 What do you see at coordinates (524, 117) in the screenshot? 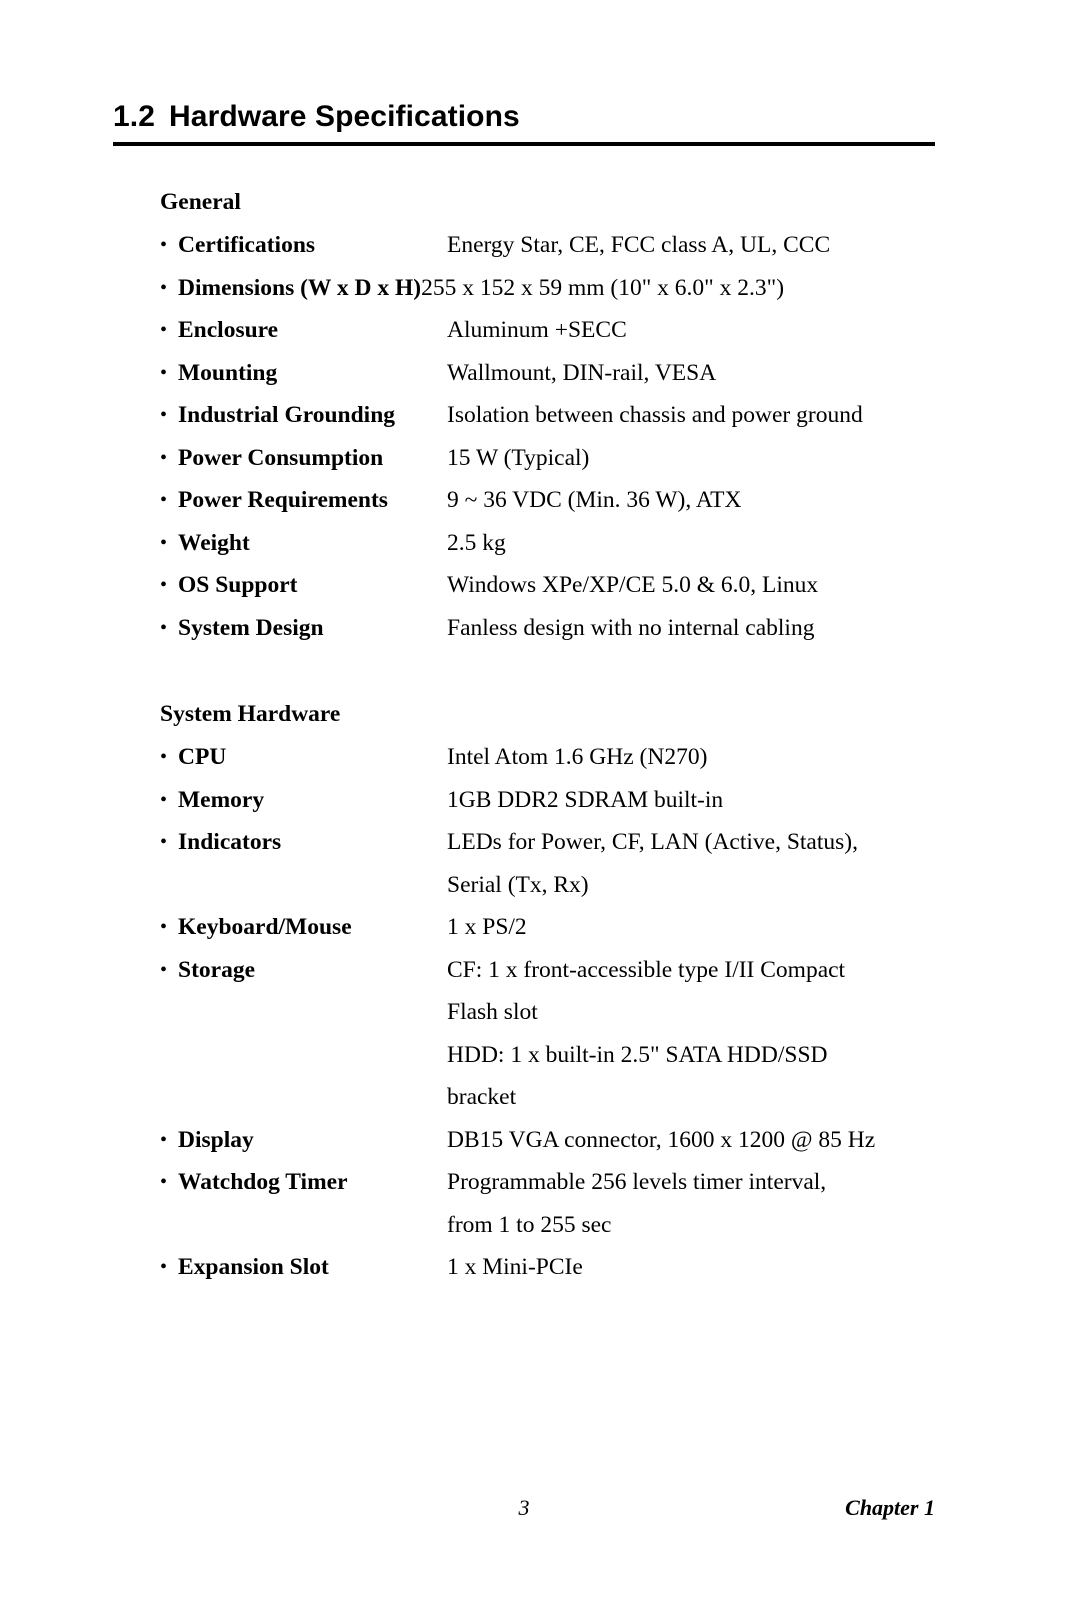
I see `page-title: 1.2 Hardware Specifications` at bounding box center [524, 117].